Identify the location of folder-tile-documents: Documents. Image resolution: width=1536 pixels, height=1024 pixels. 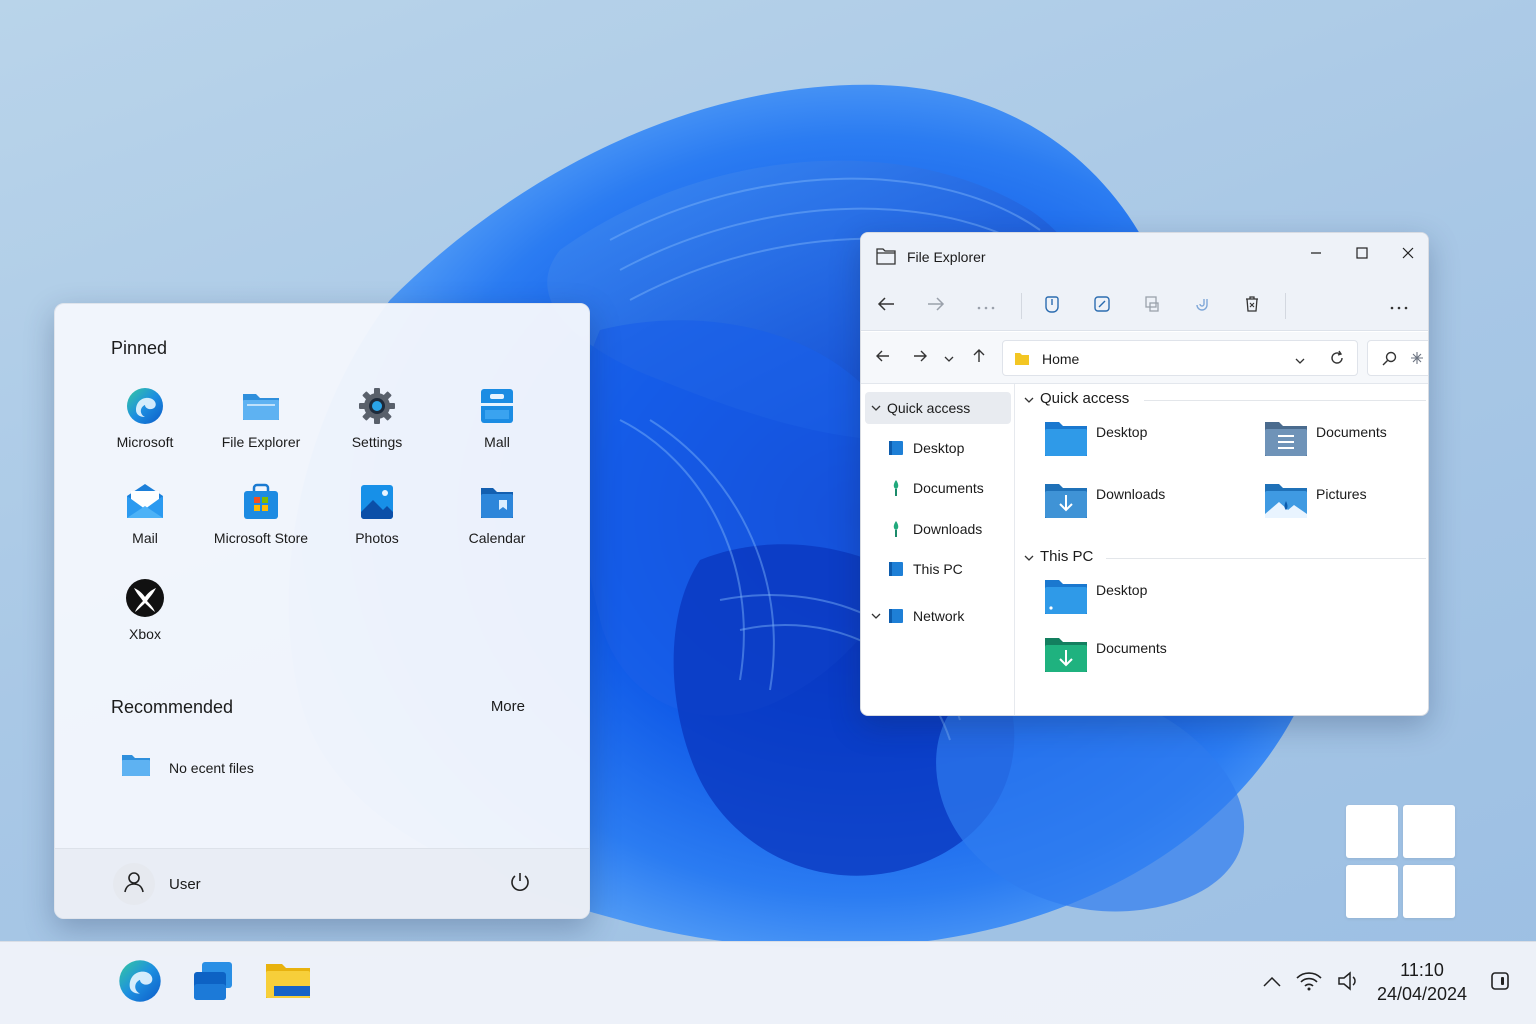
(1325, 439).